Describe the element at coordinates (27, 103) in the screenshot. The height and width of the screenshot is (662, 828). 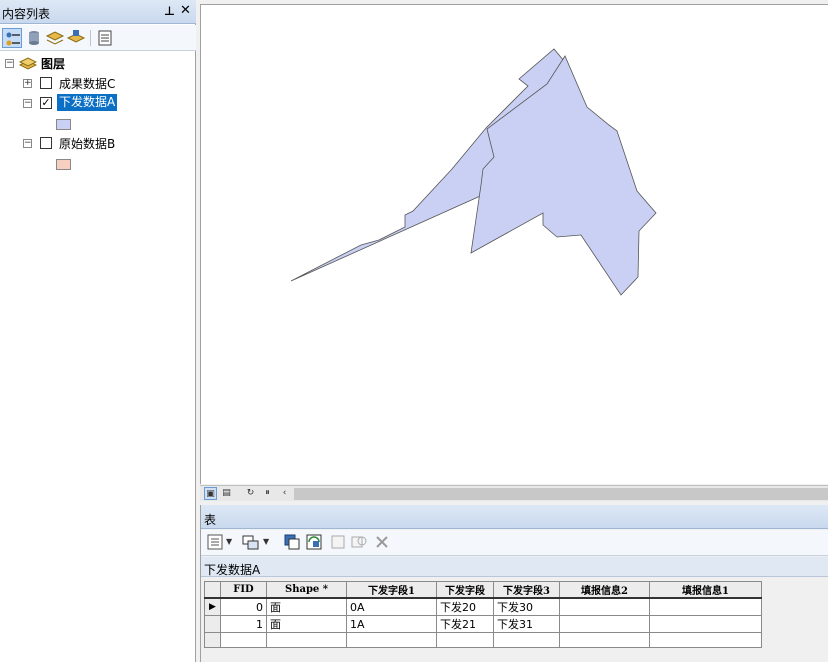
I see `layer-a-expander: −` at that location.